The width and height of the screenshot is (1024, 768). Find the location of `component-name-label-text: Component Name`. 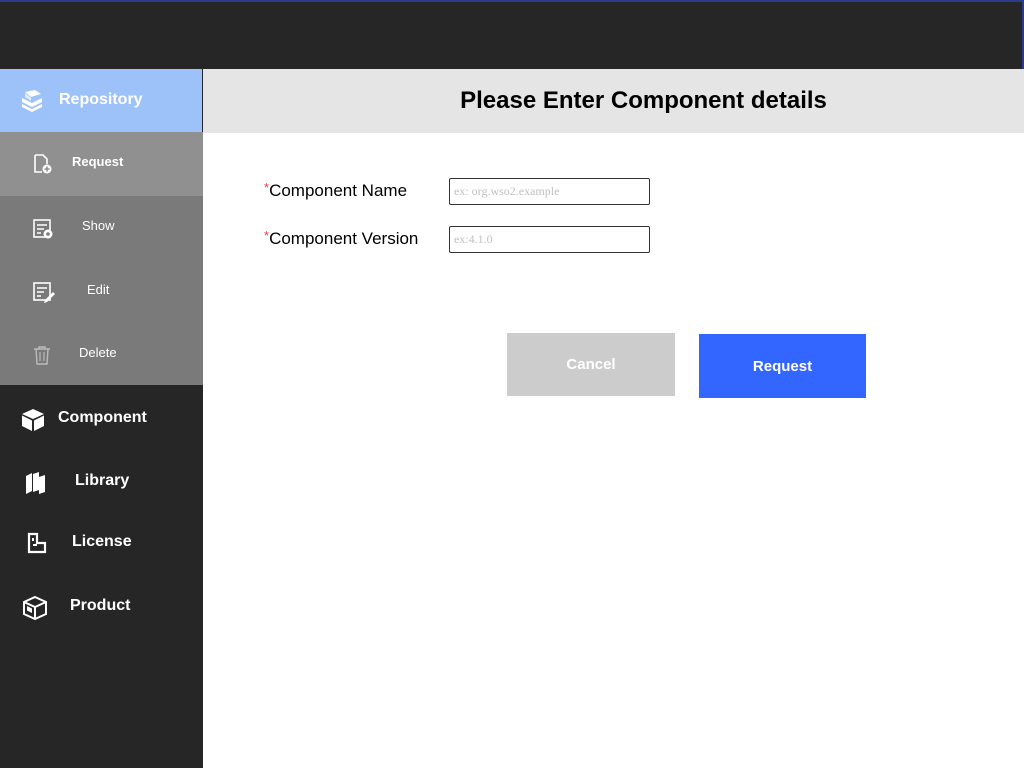

component-name-label-text: Component Name is located at coordinates (338, 190).